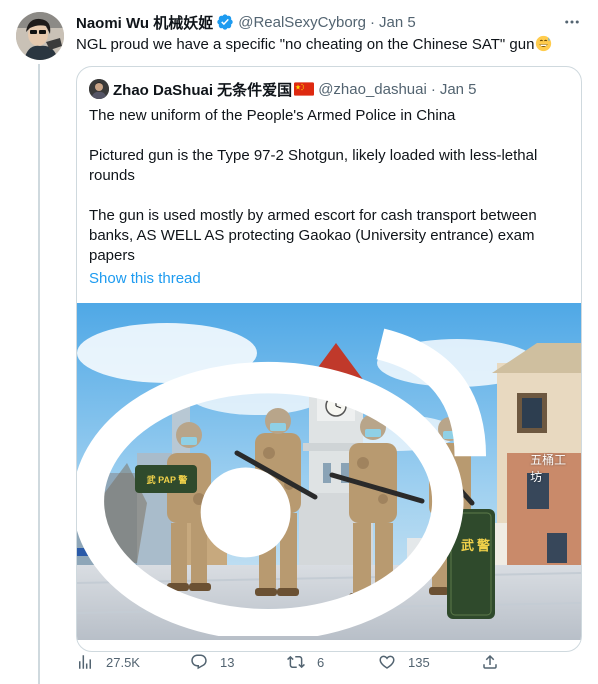  I want to click on watermark-text: 五桶工坊, so click(548, 468).